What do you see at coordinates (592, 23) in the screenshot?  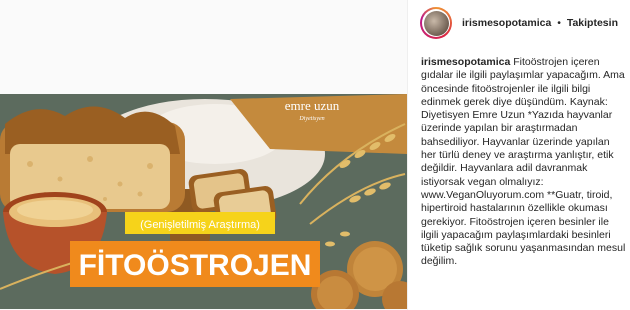 I see `following-button: Takiptesin` at bounding box center [592, 23].